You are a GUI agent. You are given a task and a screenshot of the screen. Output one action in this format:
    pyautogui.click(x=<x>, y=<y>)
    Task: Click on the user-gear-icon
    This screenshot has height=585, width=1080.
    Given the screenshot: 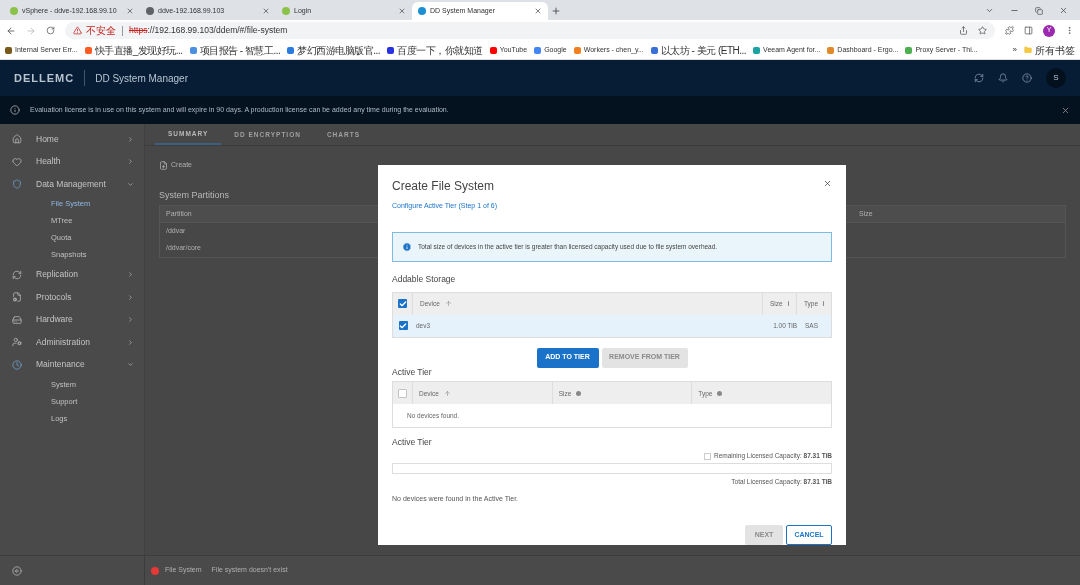 What is the action you would take?
    pyautogui.click(x=17, y=342)
    